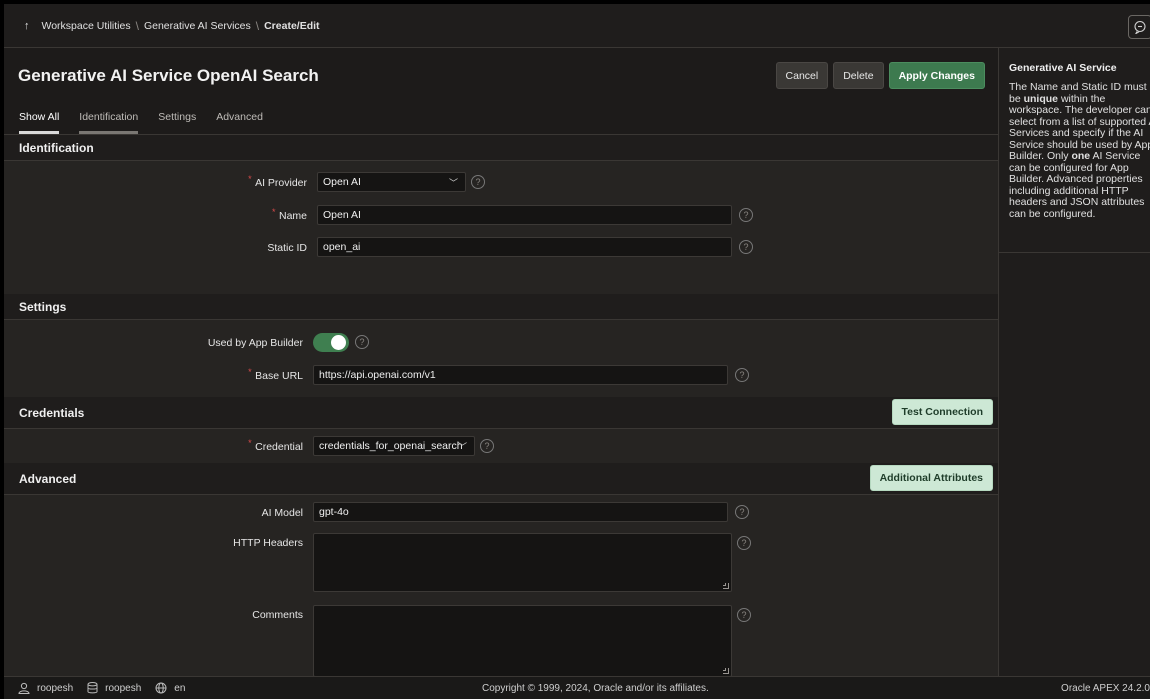 The width and height of the screenshot is (1150, 699). I want to click on identification-heading: Identification, so click(501, 148).